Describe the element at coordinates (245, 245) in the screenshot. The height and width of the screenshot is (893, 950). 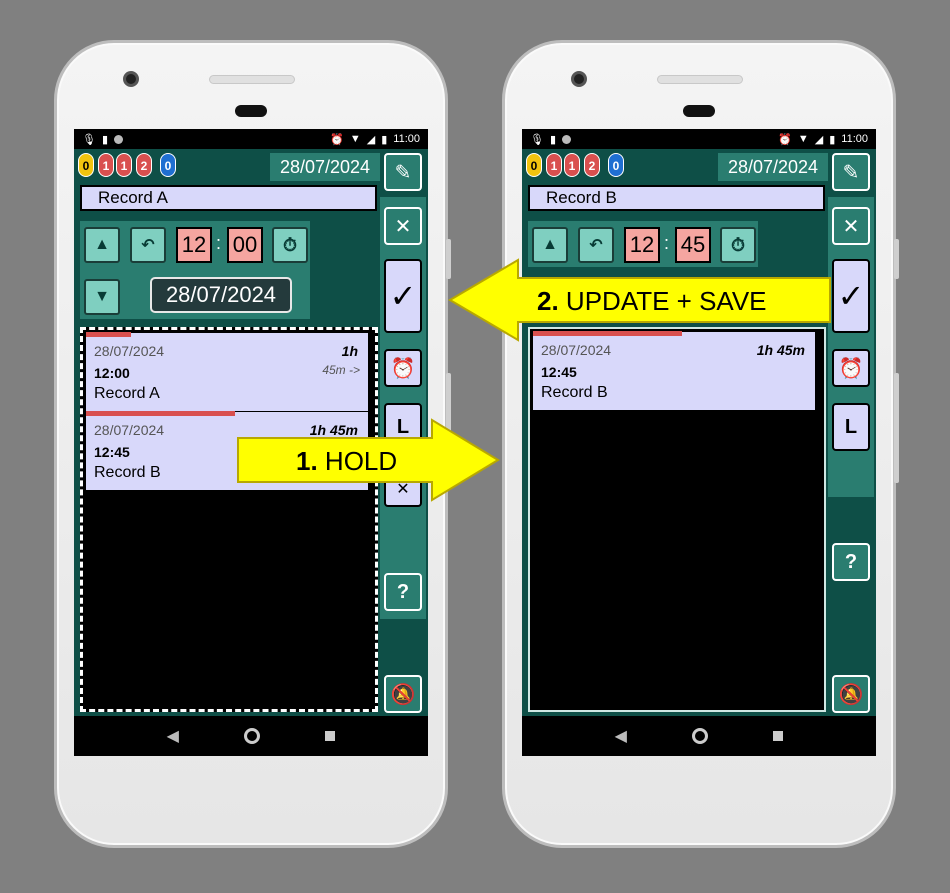
I see `minute-field: 00` at that location.